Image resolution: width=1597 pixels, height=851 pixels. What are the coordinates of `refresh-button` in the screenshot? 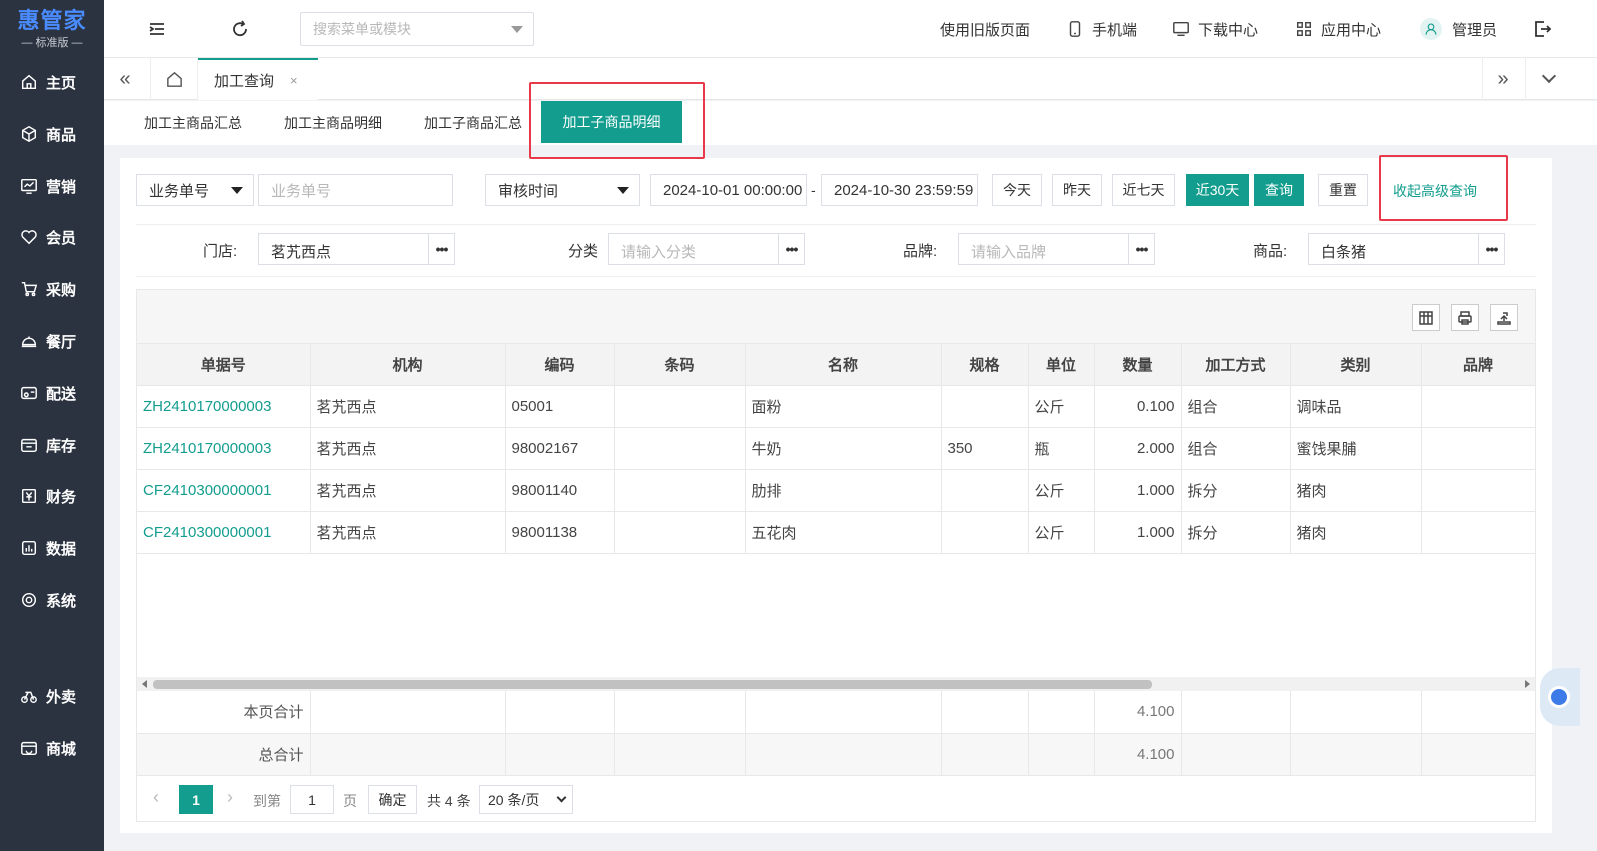 It's located at (240, 29).